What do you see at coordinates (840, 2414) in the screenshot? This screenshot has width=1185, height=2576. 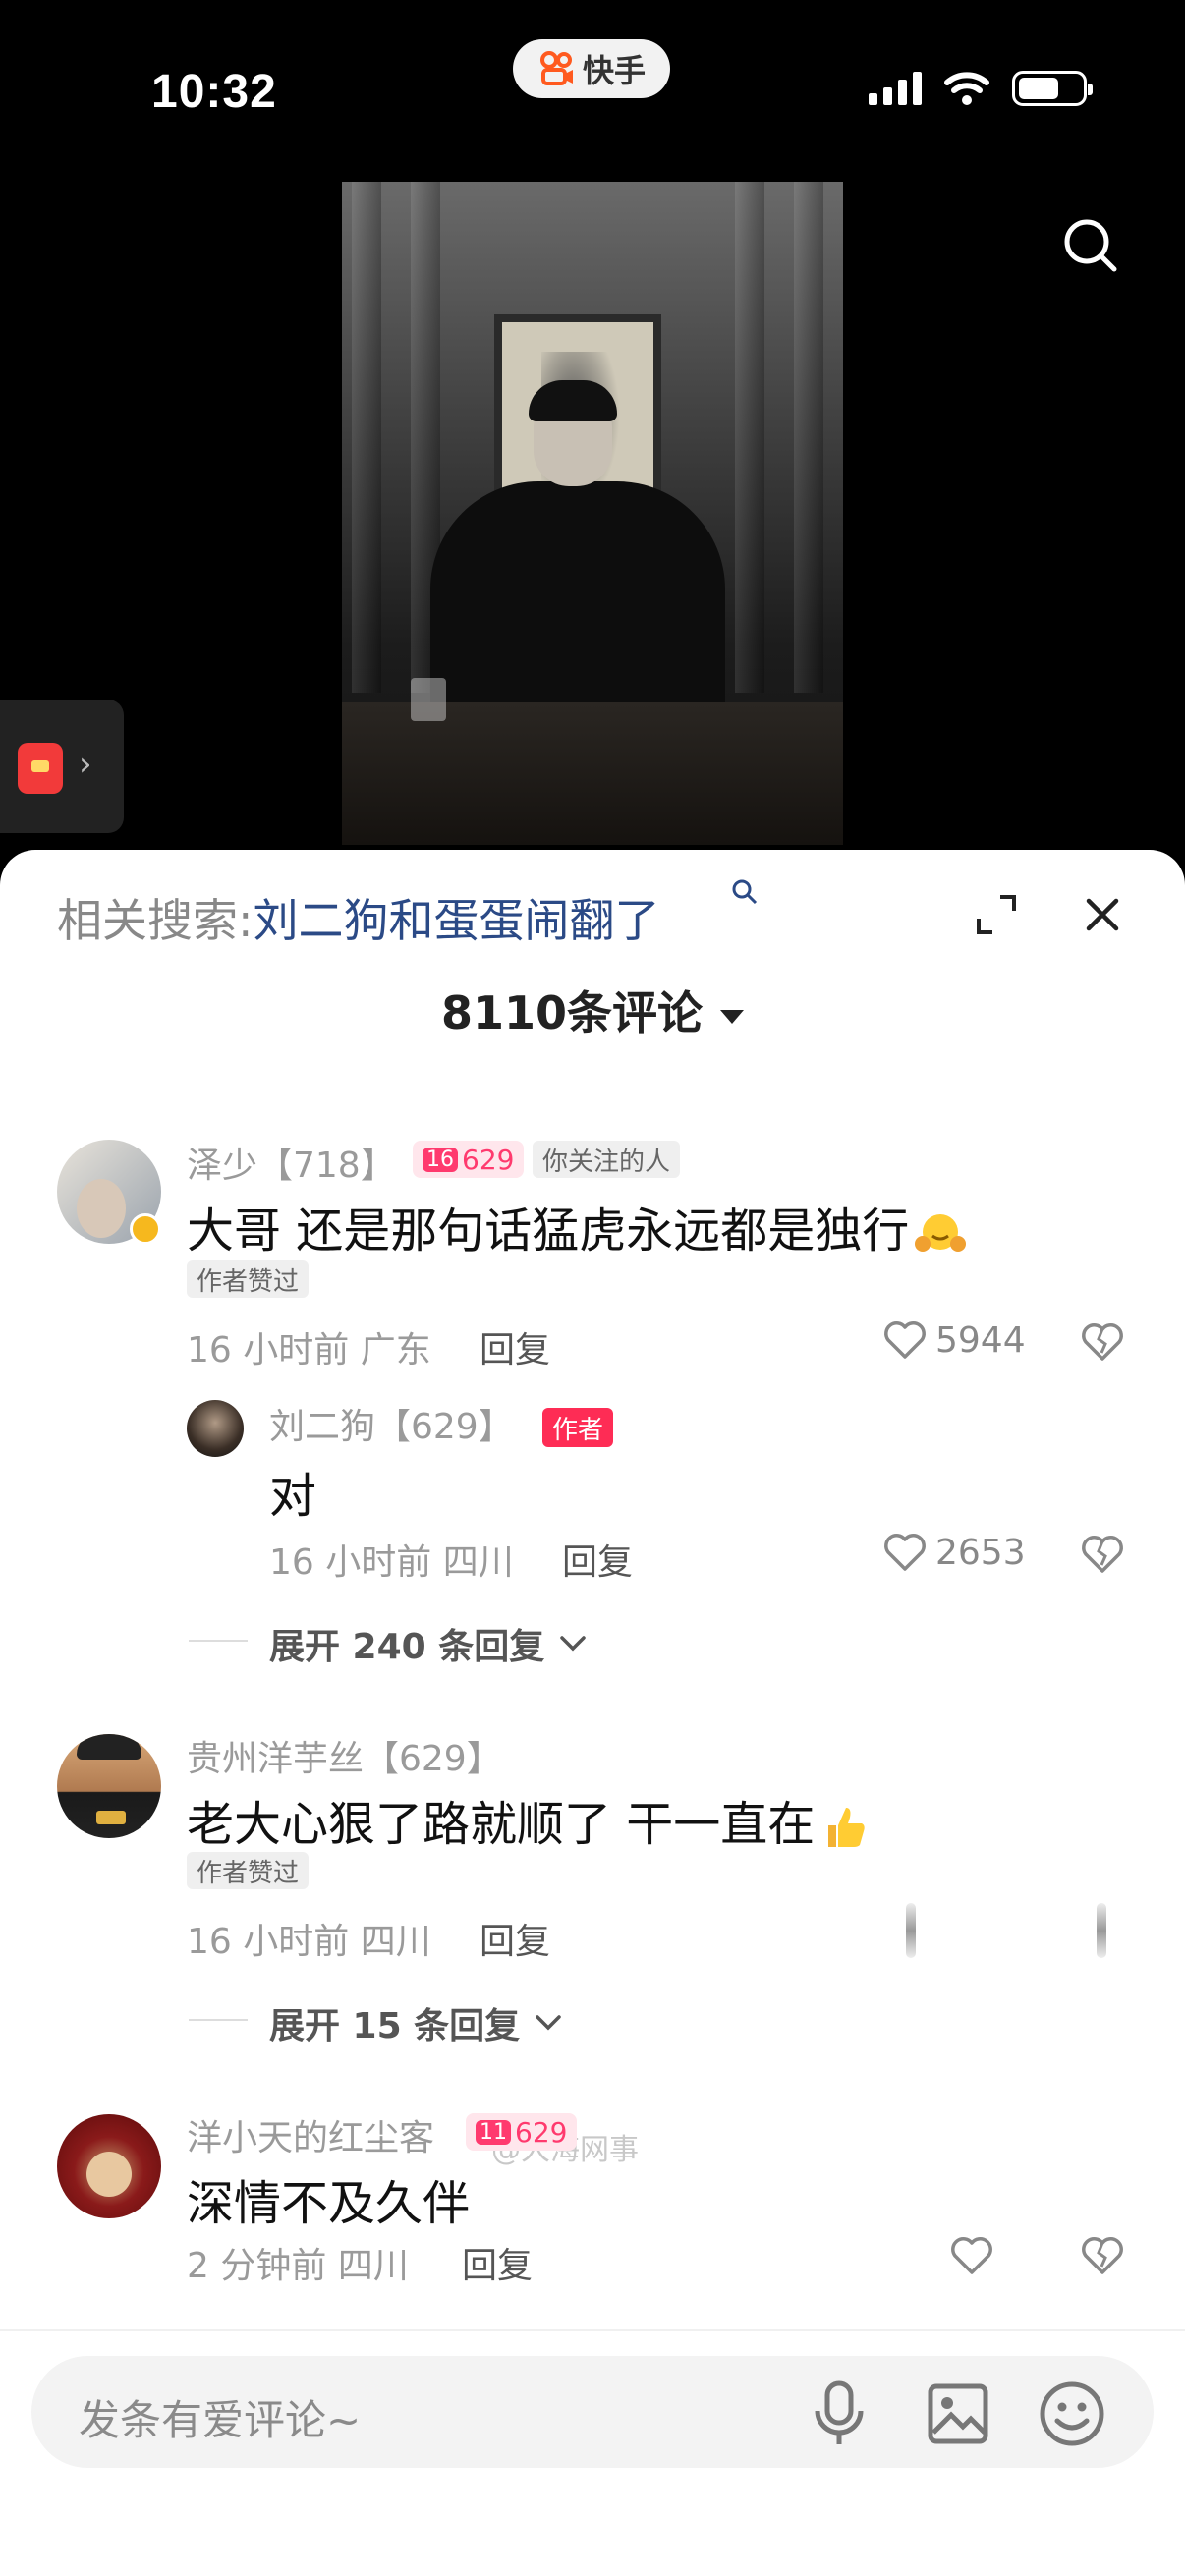 I see `microphone-icon` at bounding box center [840, 2414].